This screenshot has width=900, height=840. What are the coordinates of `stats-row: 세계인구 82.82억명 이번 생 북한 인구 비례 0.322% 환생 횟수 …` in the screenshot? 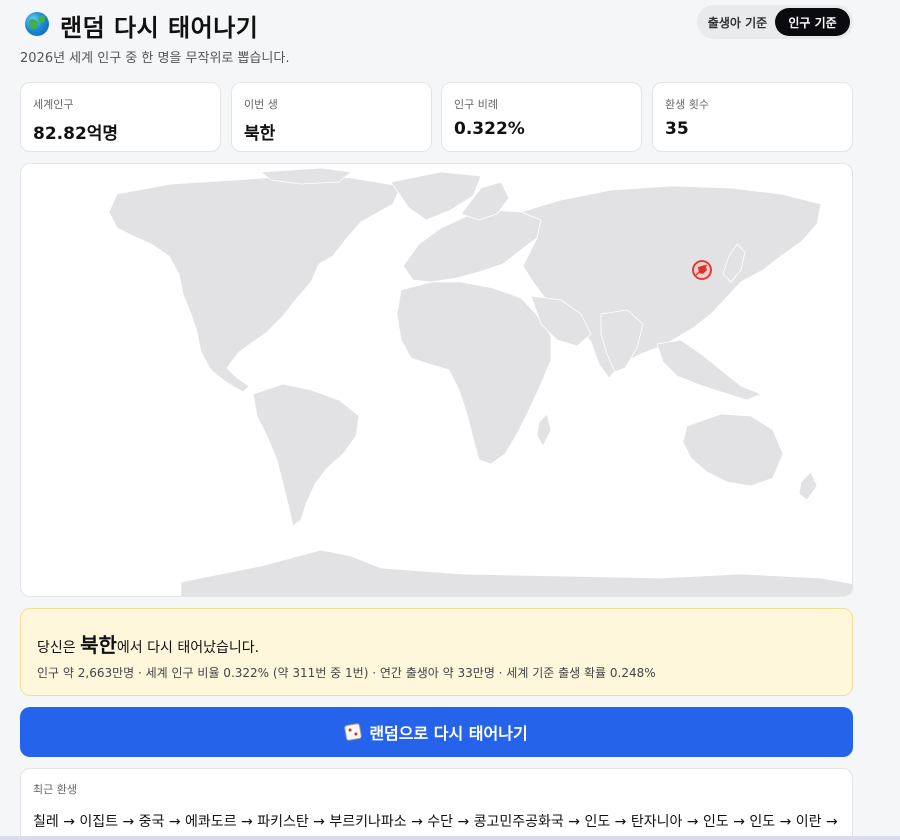 It's located at (436, 117).